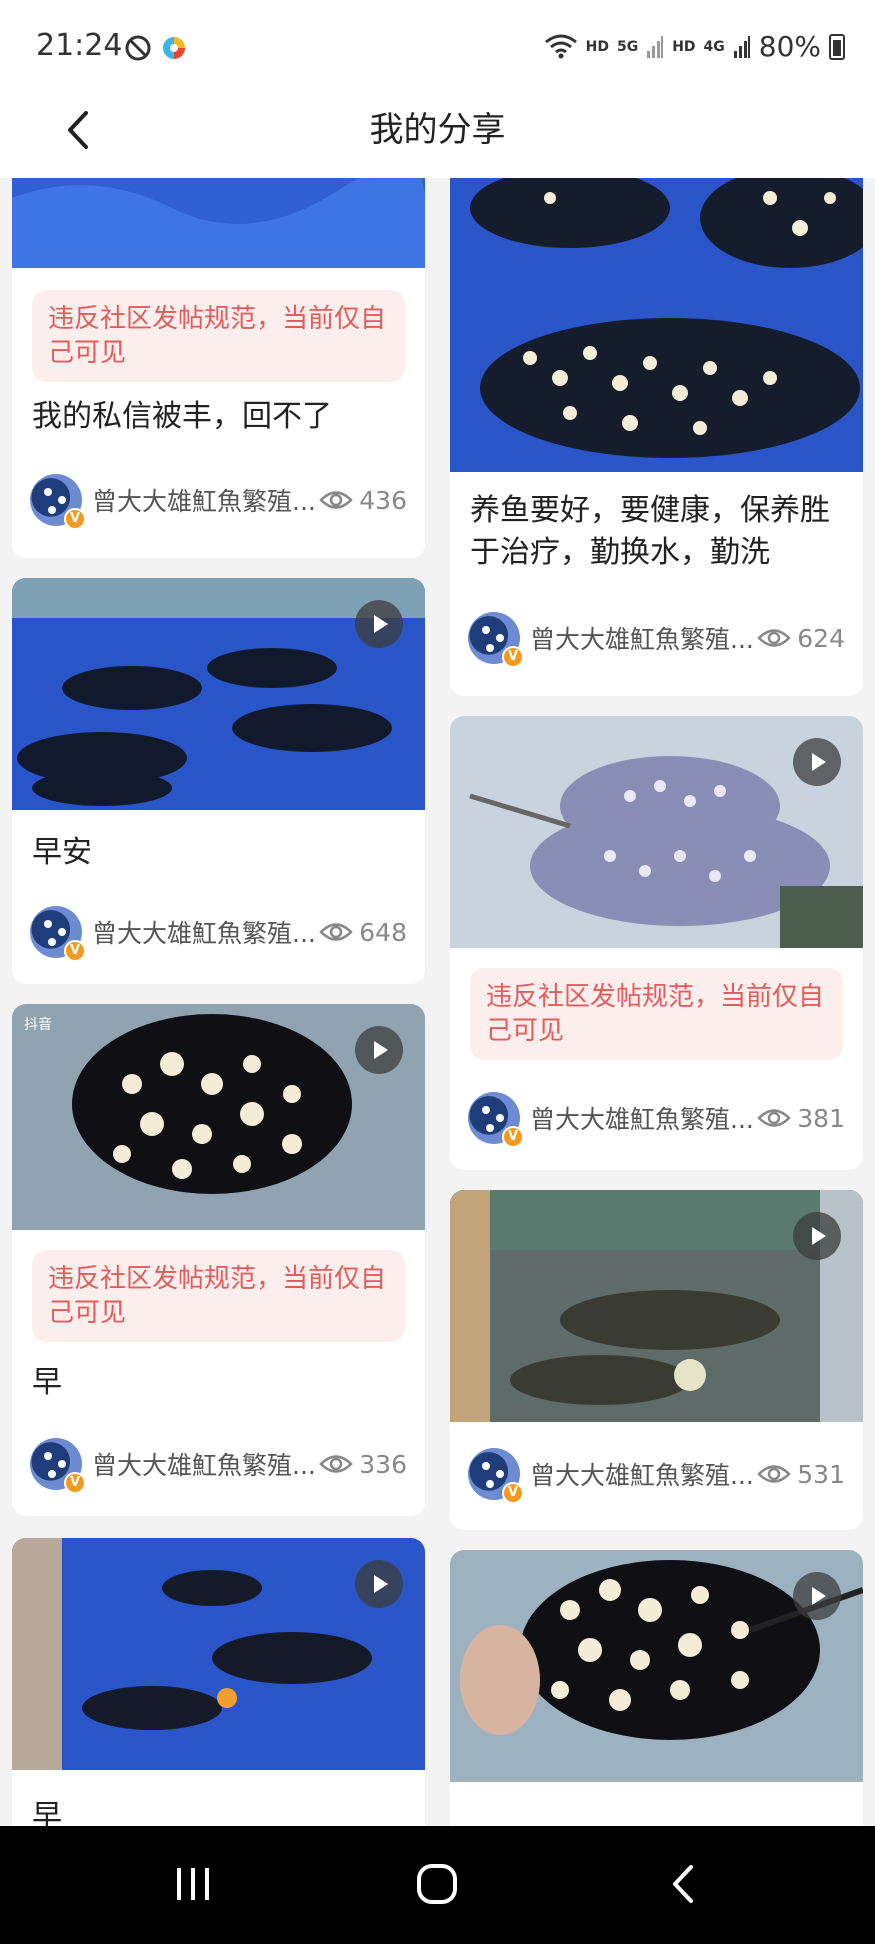 This screenshot has width=875, height=1944. I want to click on author-row: V 曾大大雄魟魚繁殖... 624, so click(656, 639).